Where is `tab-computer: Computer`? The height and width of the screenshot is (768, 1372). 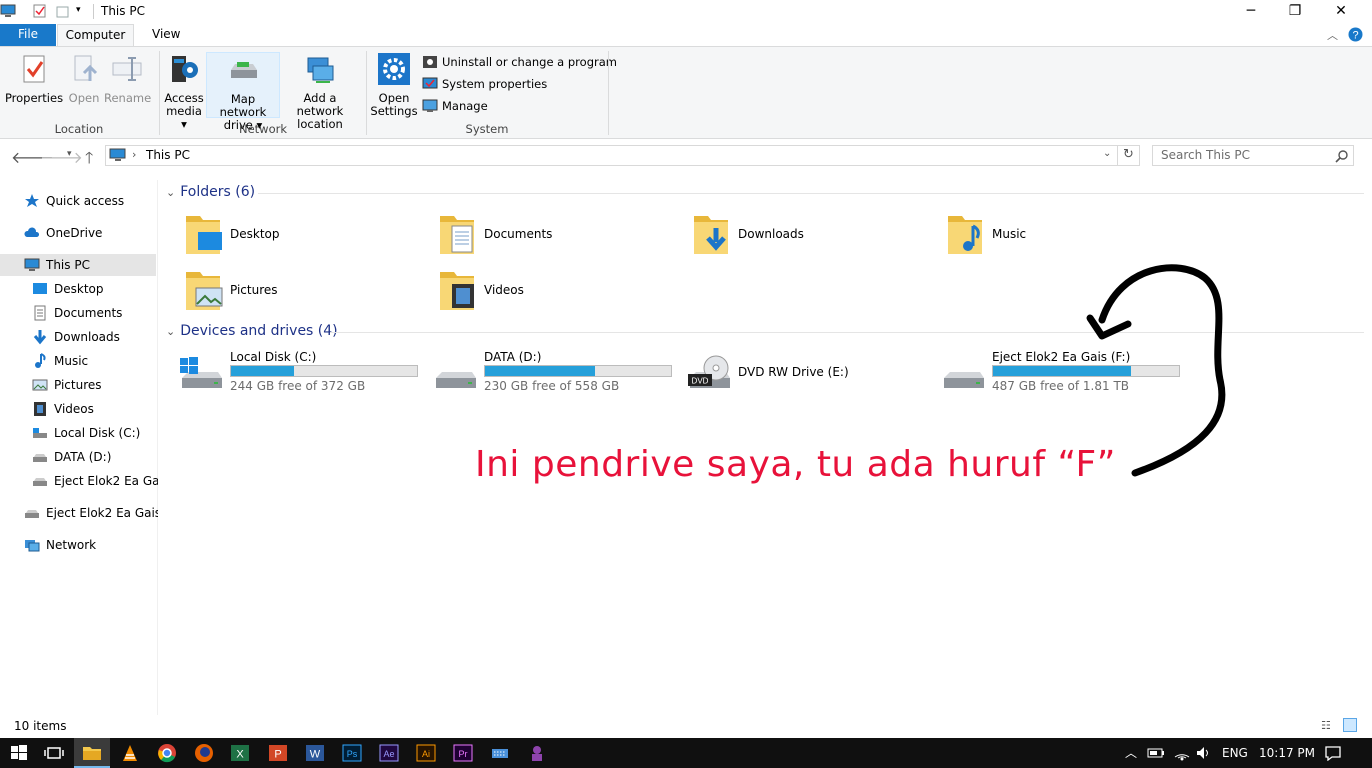
tab-computer: Computer is located at coordinates (95, 35).